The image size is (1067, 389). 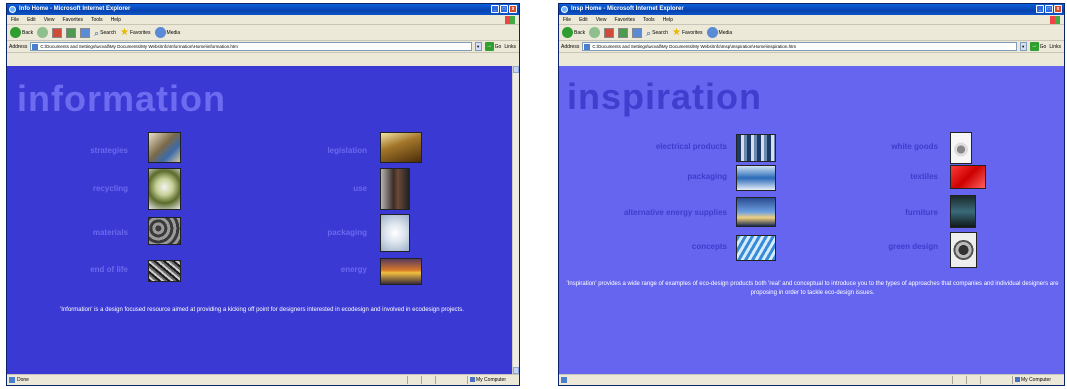 I want to click on vertical-scrollbar, so click(x=515, y=220).